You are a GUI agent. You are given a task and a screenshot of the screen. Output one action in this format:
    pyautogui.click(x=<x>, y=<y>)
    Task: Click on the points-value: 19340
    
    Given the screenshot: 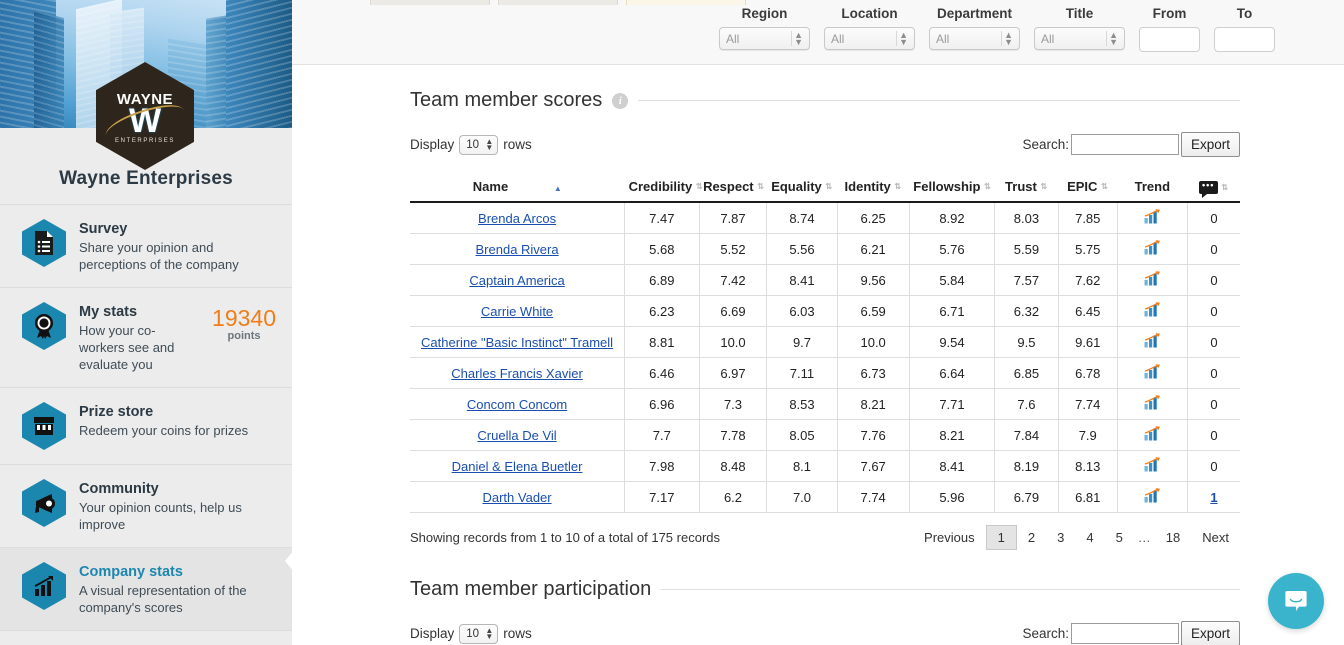 What is the action you would take?
    pyautogui.click(x=244, y=318)
    